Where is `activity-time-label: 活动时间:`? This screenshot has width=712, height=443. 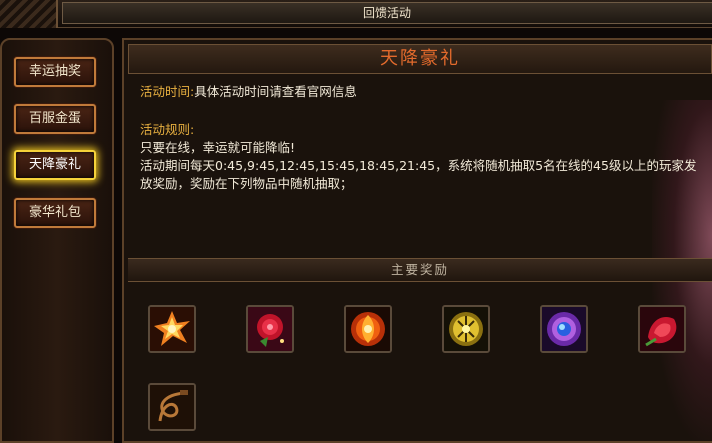 activity-time-label: 活动时间: is located at coordinates (167, 91).